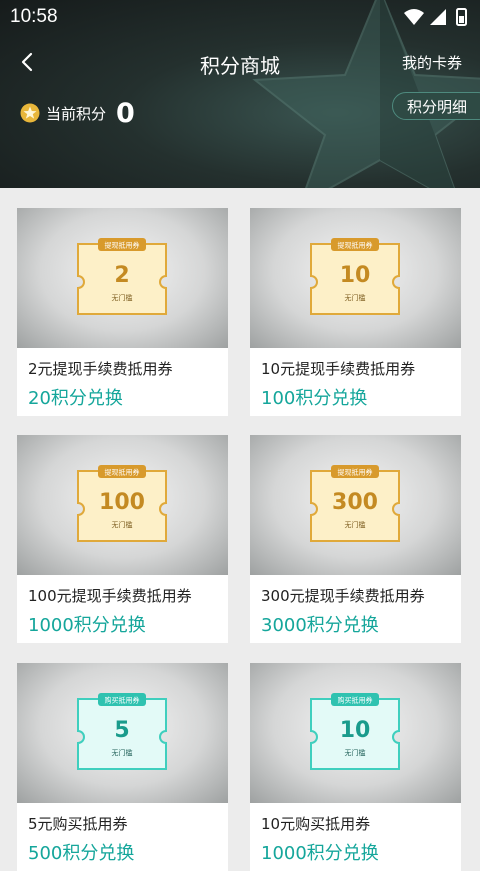 The height and width of the screenshot is (871, 480). I want to click on coupon-price: 20积分兑换, so click(75, 398).